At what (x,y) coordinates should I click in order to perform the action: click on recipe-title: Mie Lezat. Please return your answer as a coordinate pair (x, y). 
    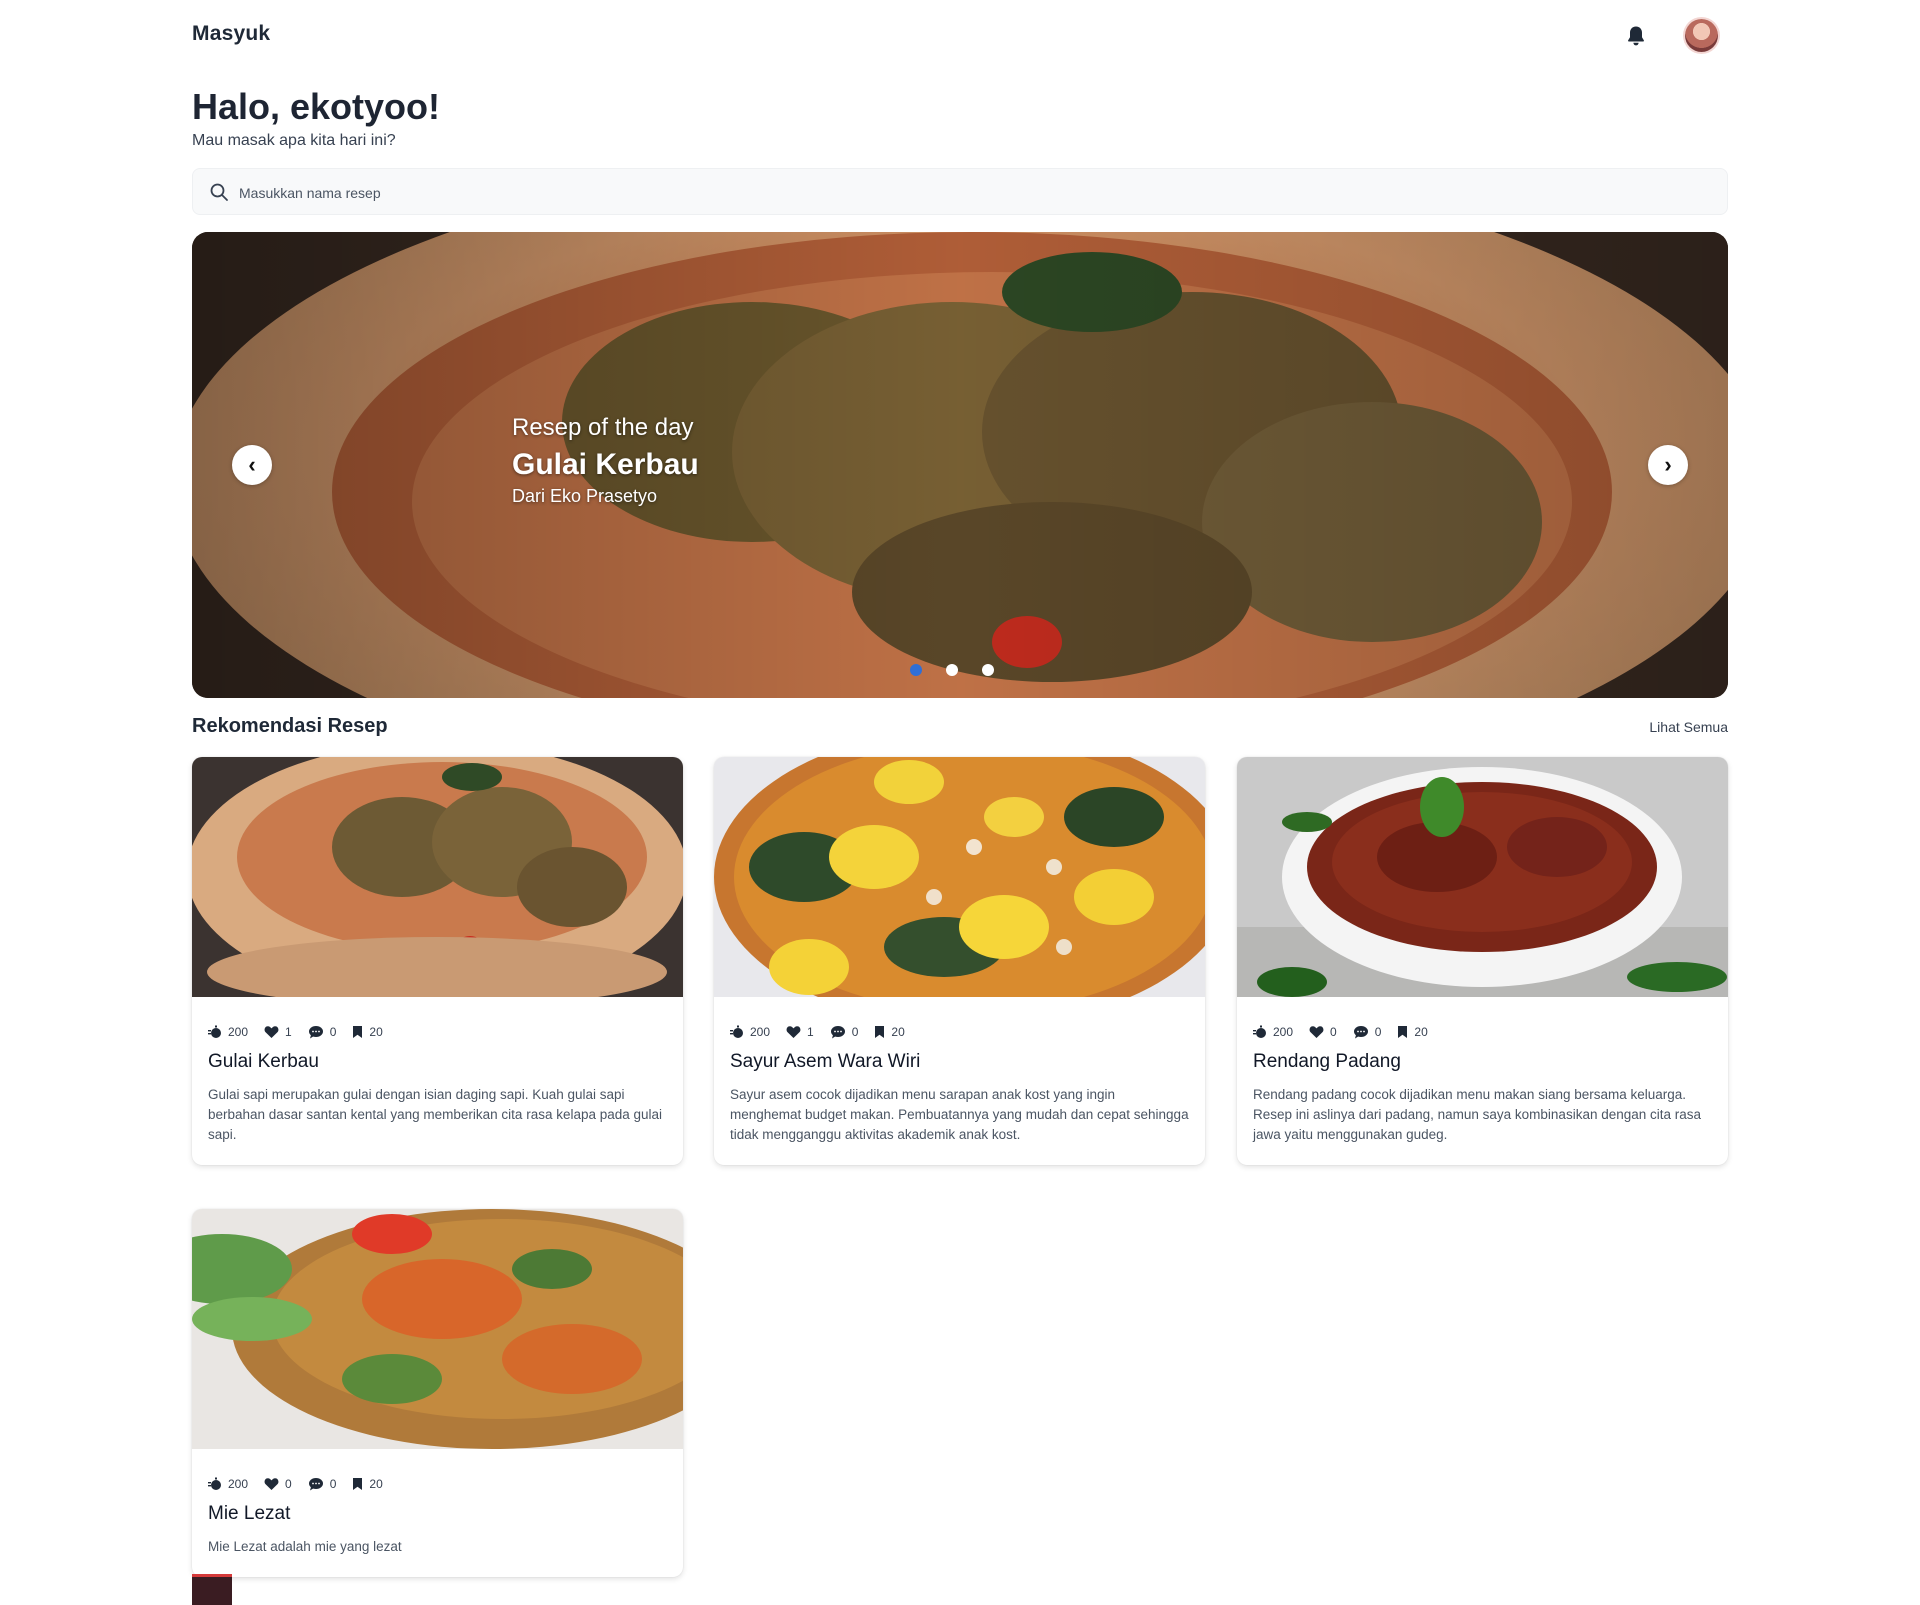
    Looking at the image, I should click on (437, 1514).